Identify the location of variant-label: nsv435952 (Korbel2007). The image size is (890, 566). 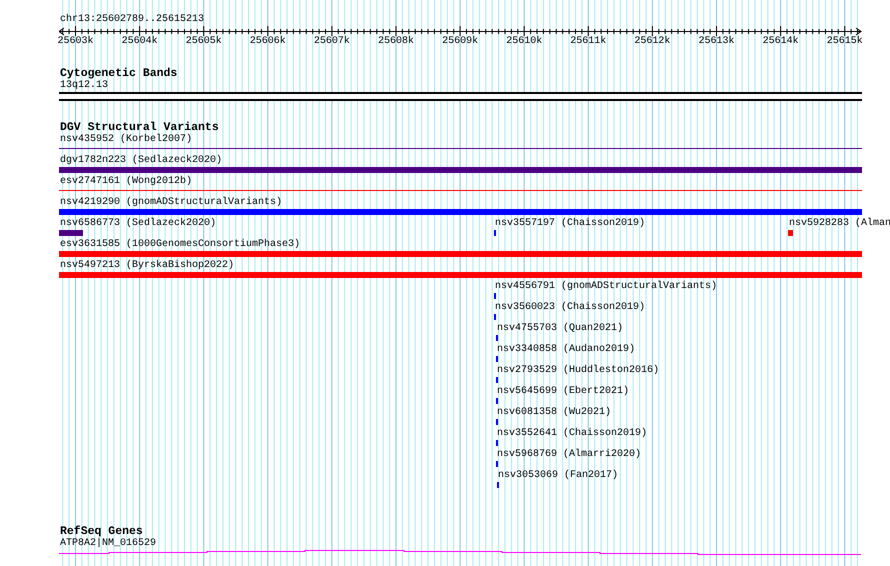
(126, 140).